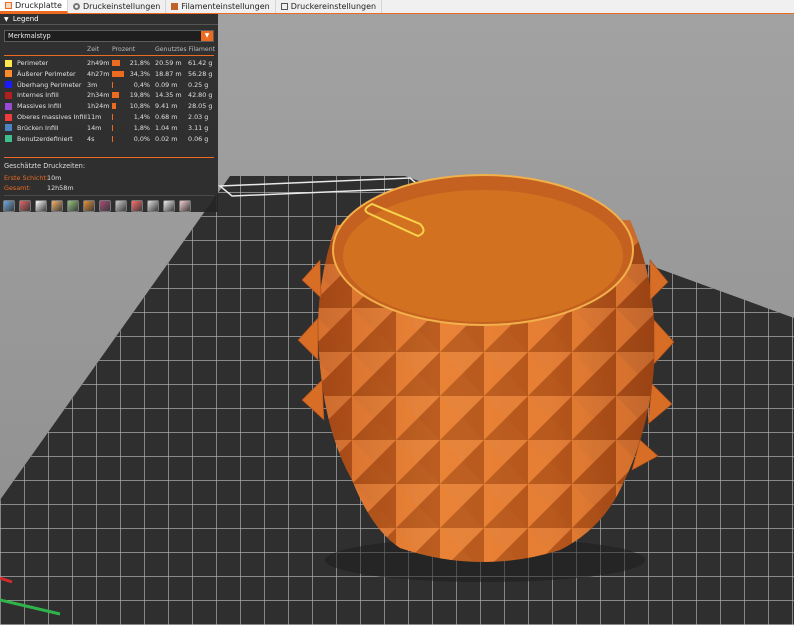  Describe the element at coordinates (25, 19) in the screenshot. I see `legend-title: Legend` at that location.